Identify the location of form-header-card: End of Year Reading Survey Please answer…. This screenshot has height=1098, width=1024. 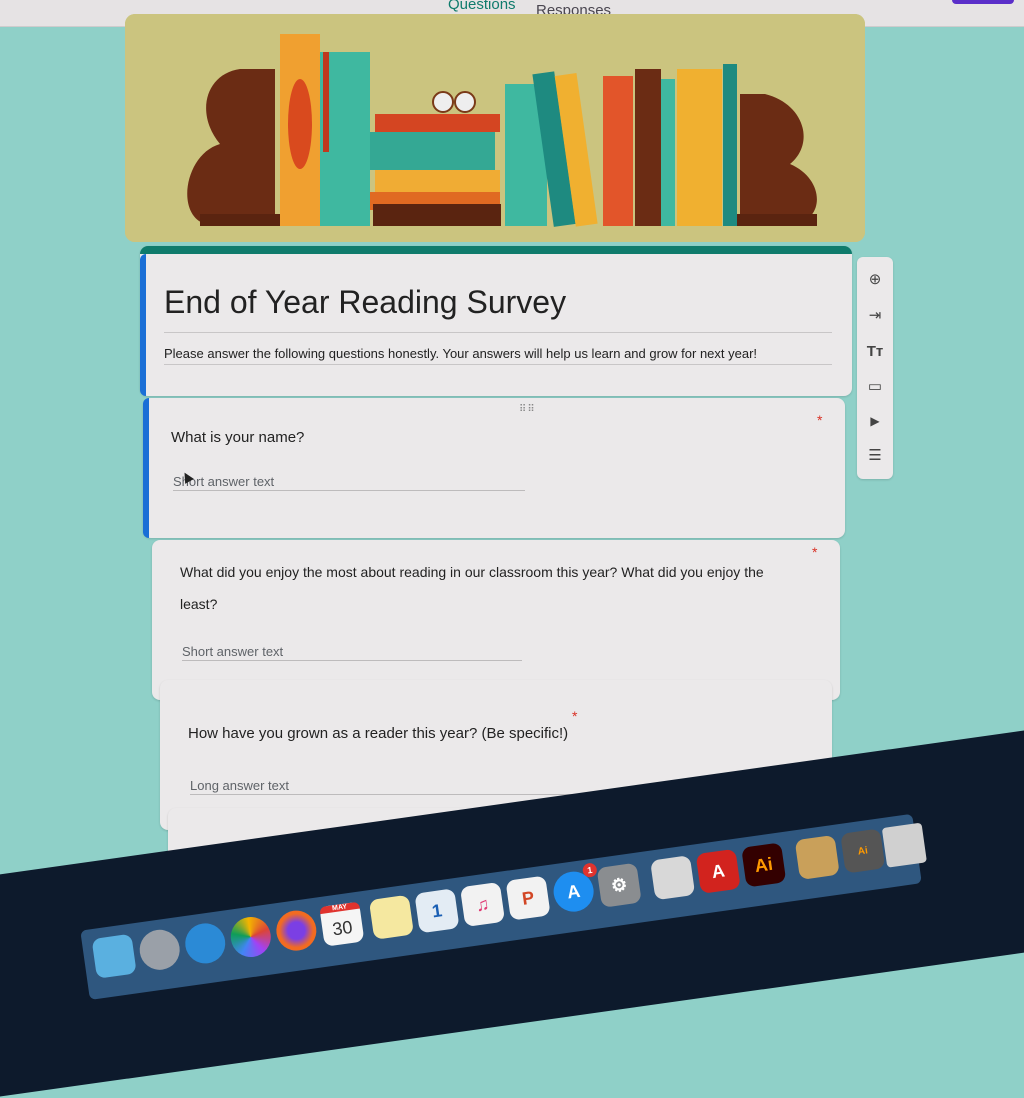
(496, 321).